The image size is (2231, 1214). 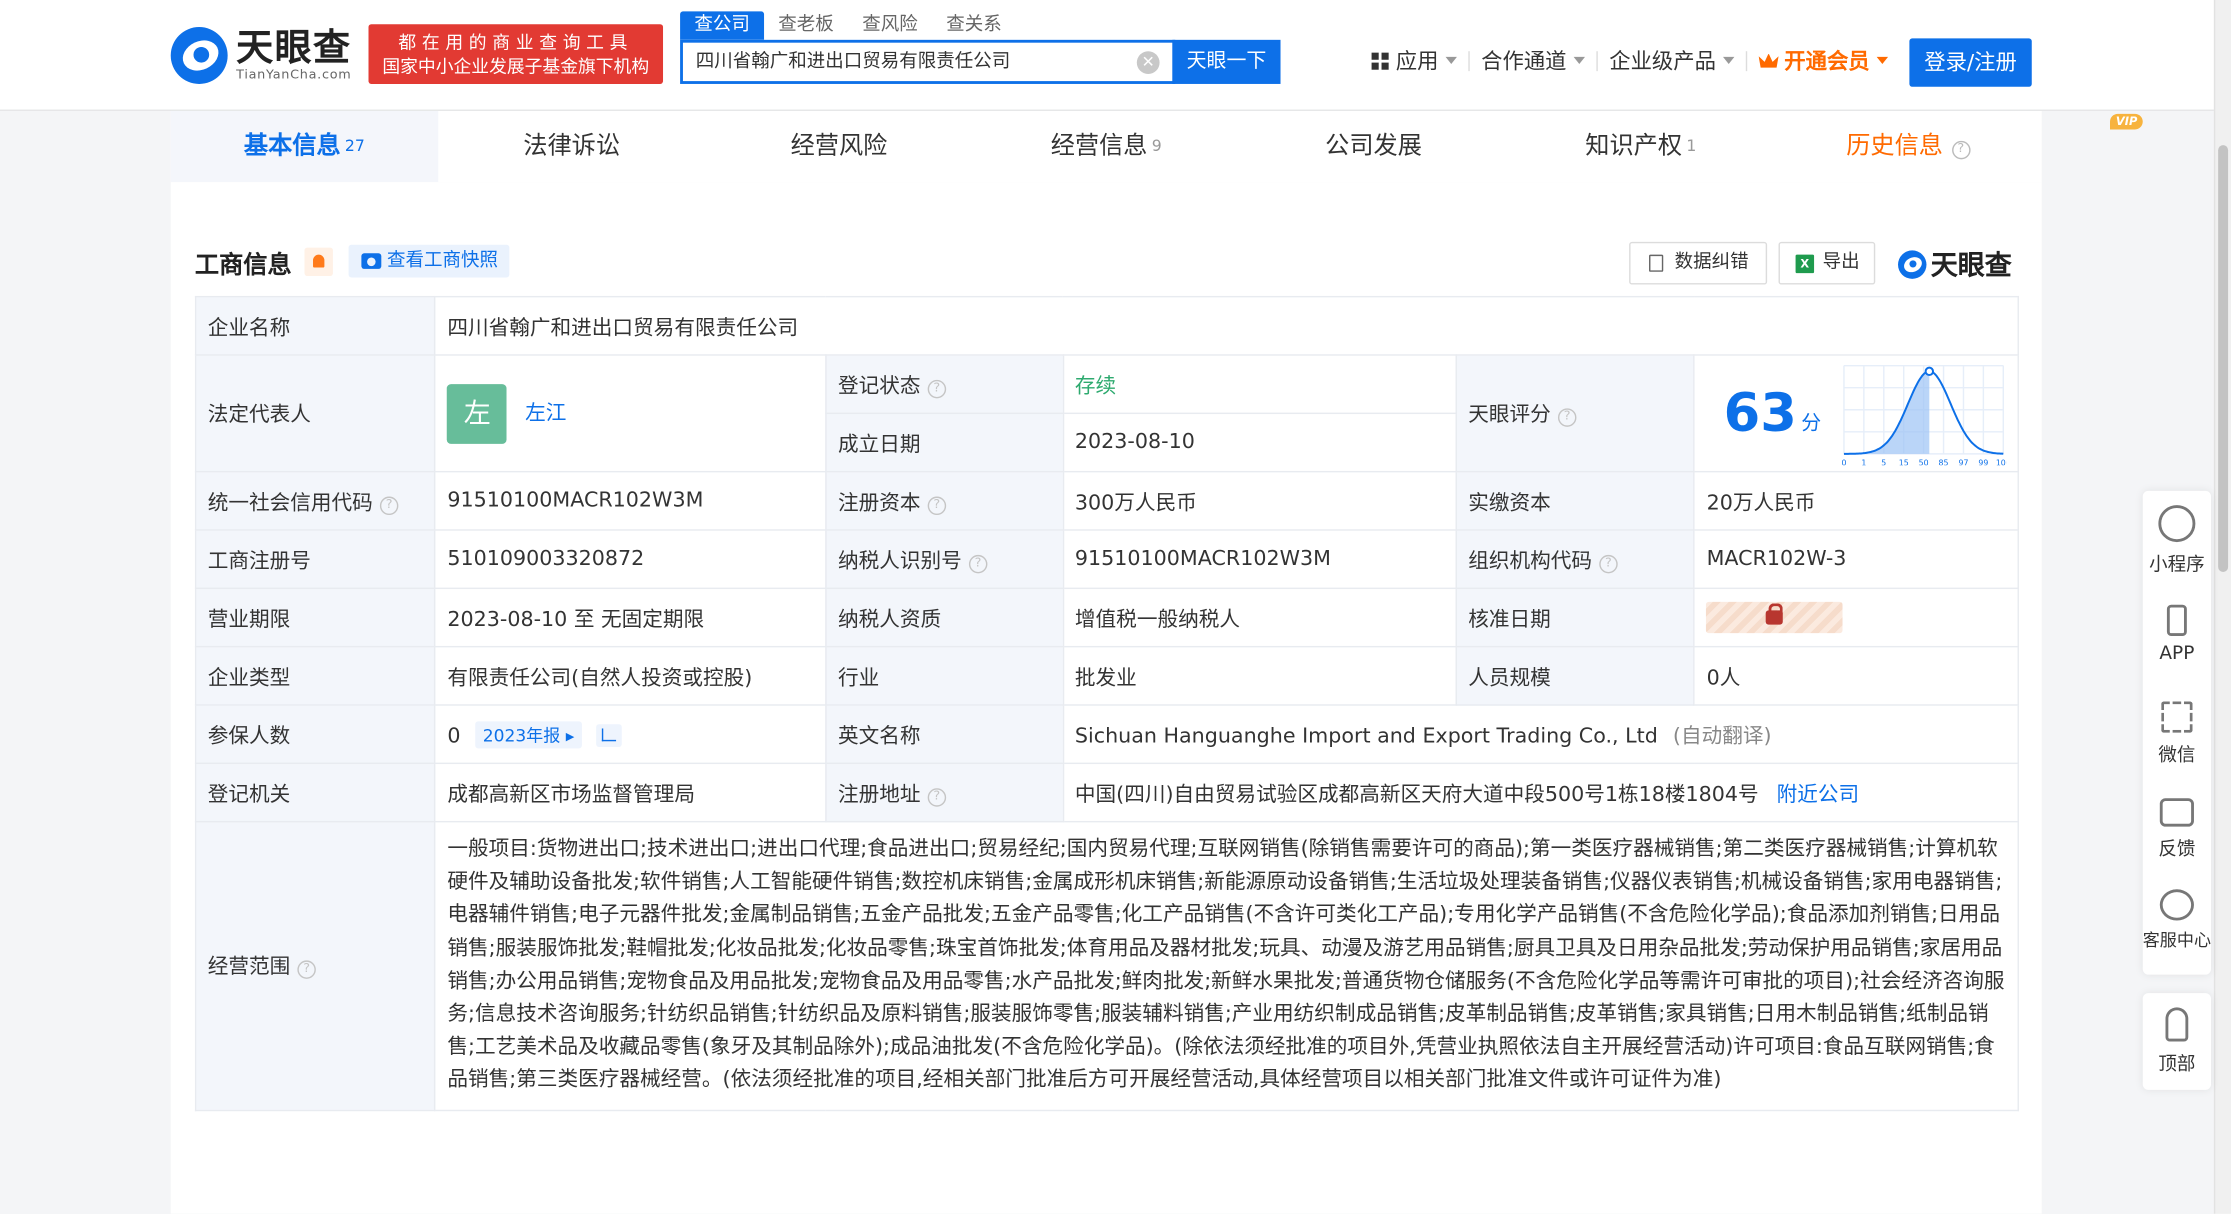 I want to click on export-button: X 导出, so click(x=1827, y=263).